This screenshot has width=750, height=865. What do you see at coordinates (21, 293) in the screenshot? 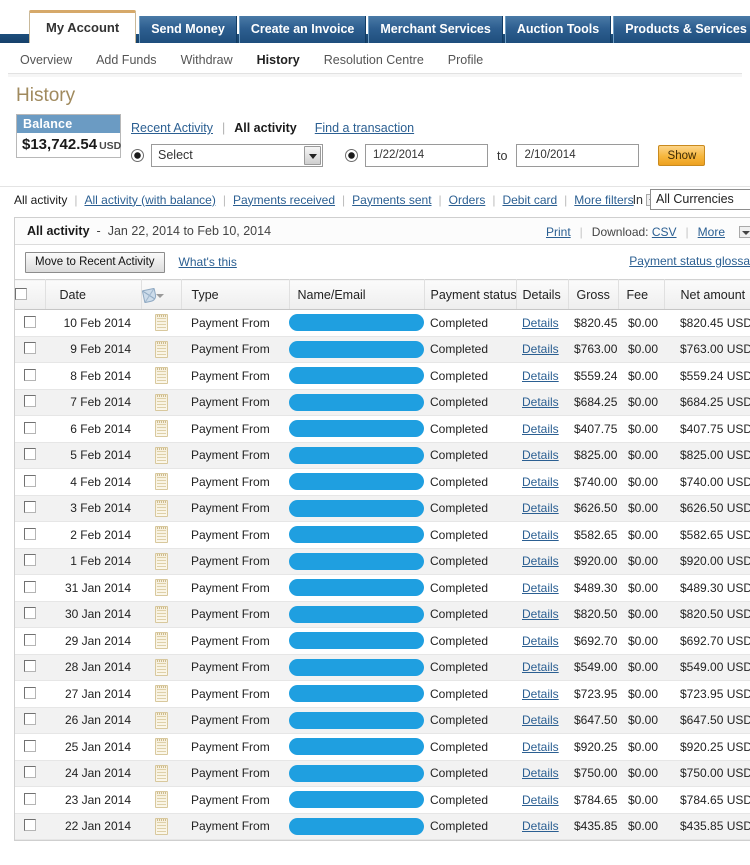
I see `select-all-checkbox` at bounding box center [21, 293].